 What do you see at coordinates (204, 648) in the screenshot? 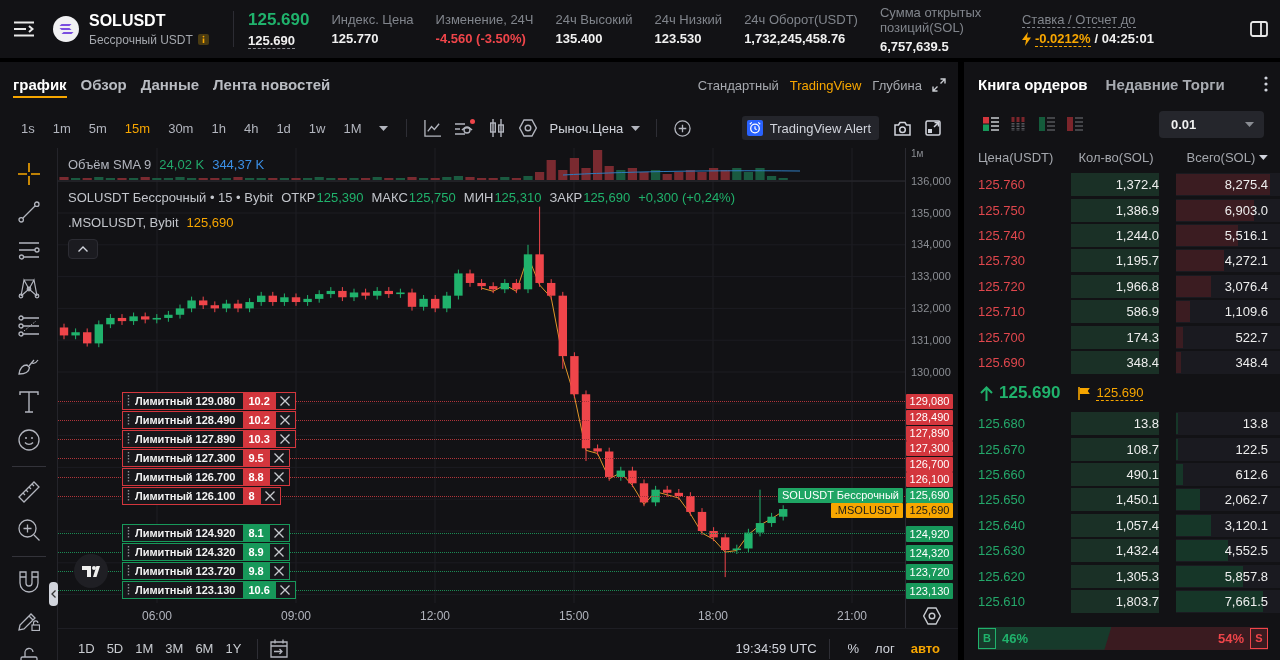
I see `range-button: 6M` at bounding box center [204, 648].